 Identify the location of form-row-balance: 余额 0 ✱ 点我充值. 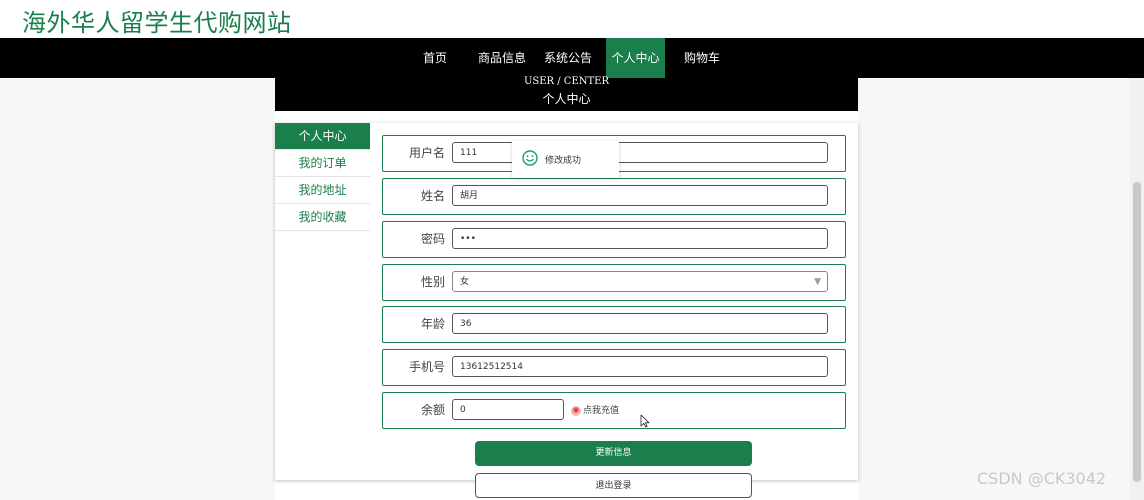
(614, 410).